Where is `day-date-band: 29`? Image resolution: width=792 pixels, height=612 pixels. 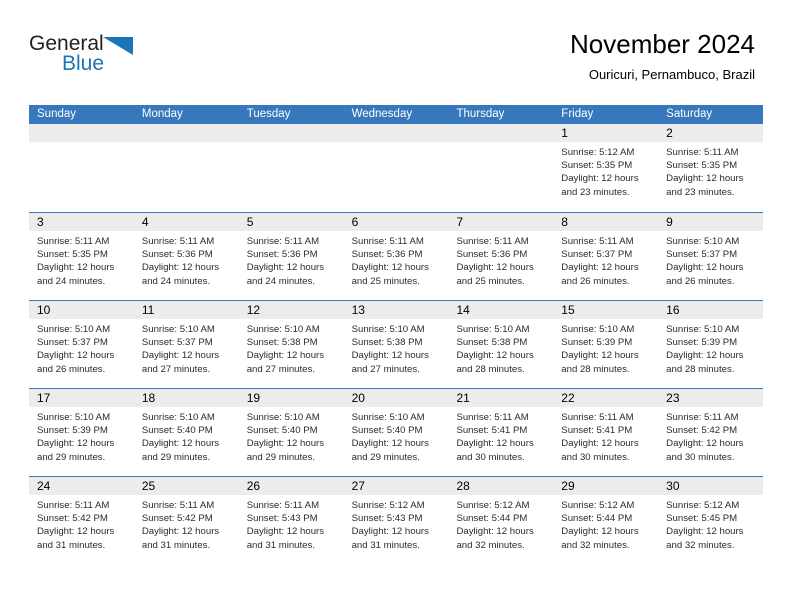
day-date-band: 29 is located at coordinates (606, 486).